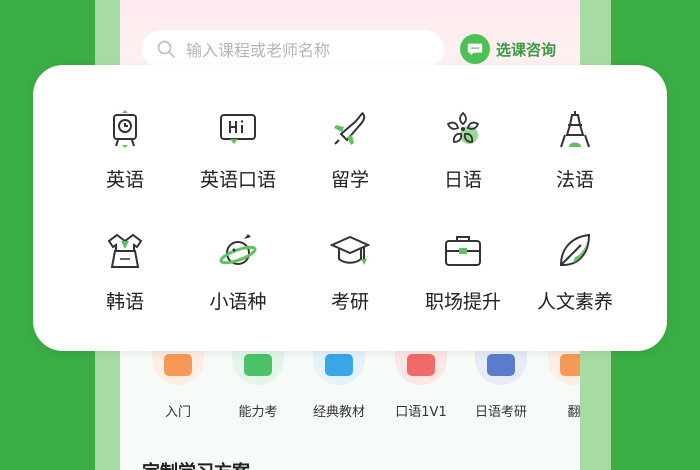 The width and height of the screenshot is (700, 470). What do you see at coordinates (575, 159) in the screenshot?
I see `category-french: 法语` at bounding box center [575, 159].